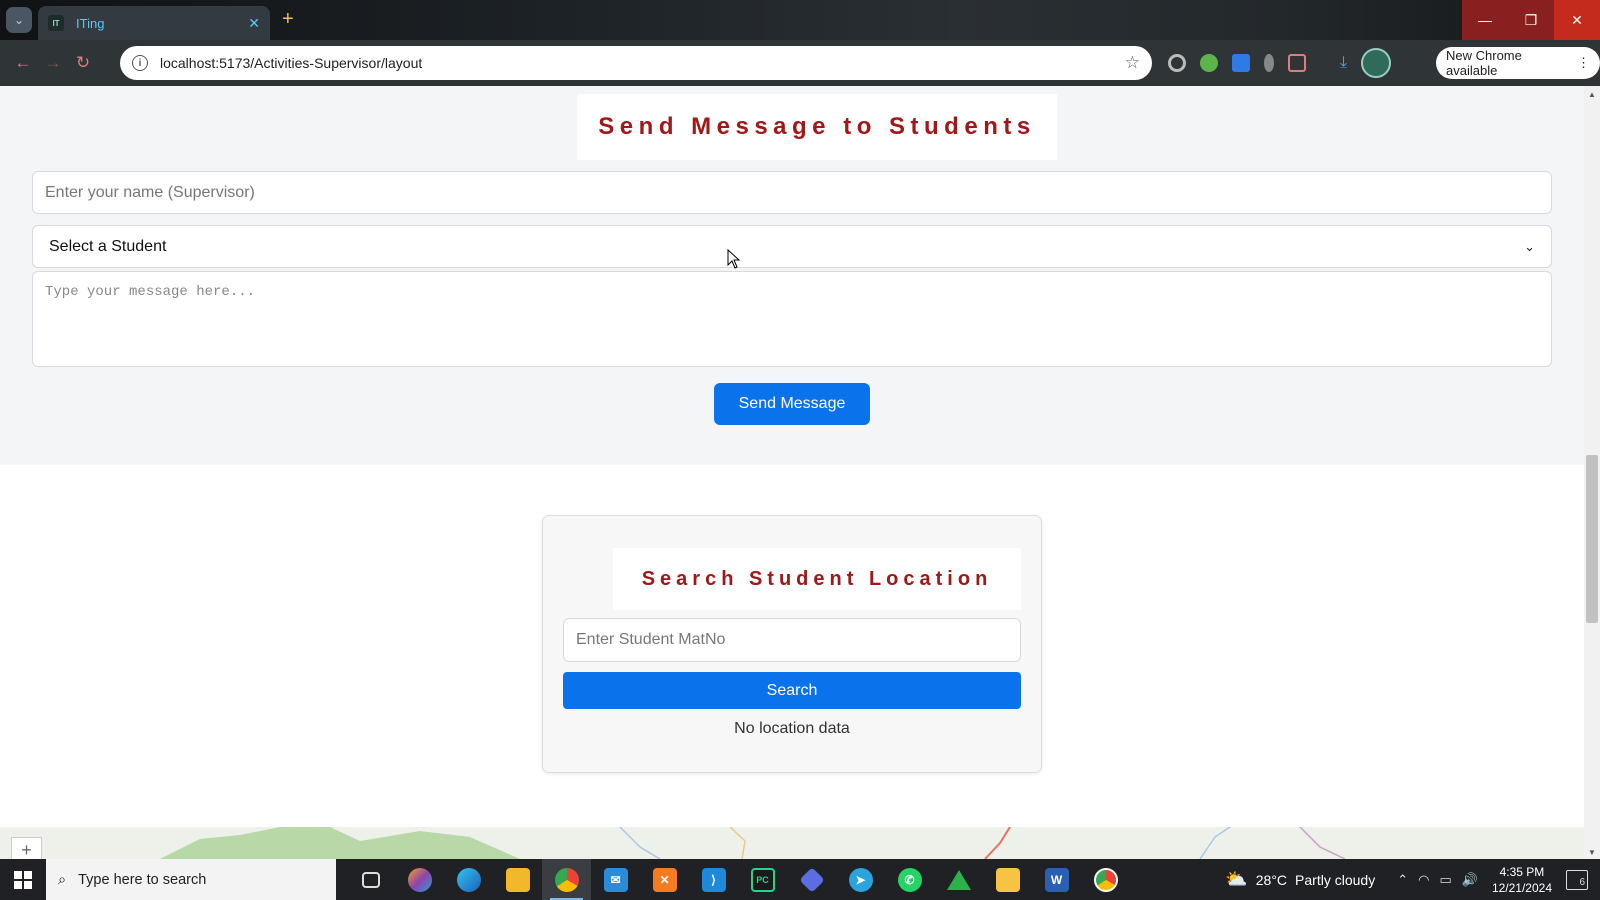 Image resolution: width=1600 pixels, height=900 pixels. What do you see at coordinates (1437, 880) in the screenshot?
I see `tray-icons: ⌃ ◠ ▭ 🔊` at bounding box center [1437, 880].